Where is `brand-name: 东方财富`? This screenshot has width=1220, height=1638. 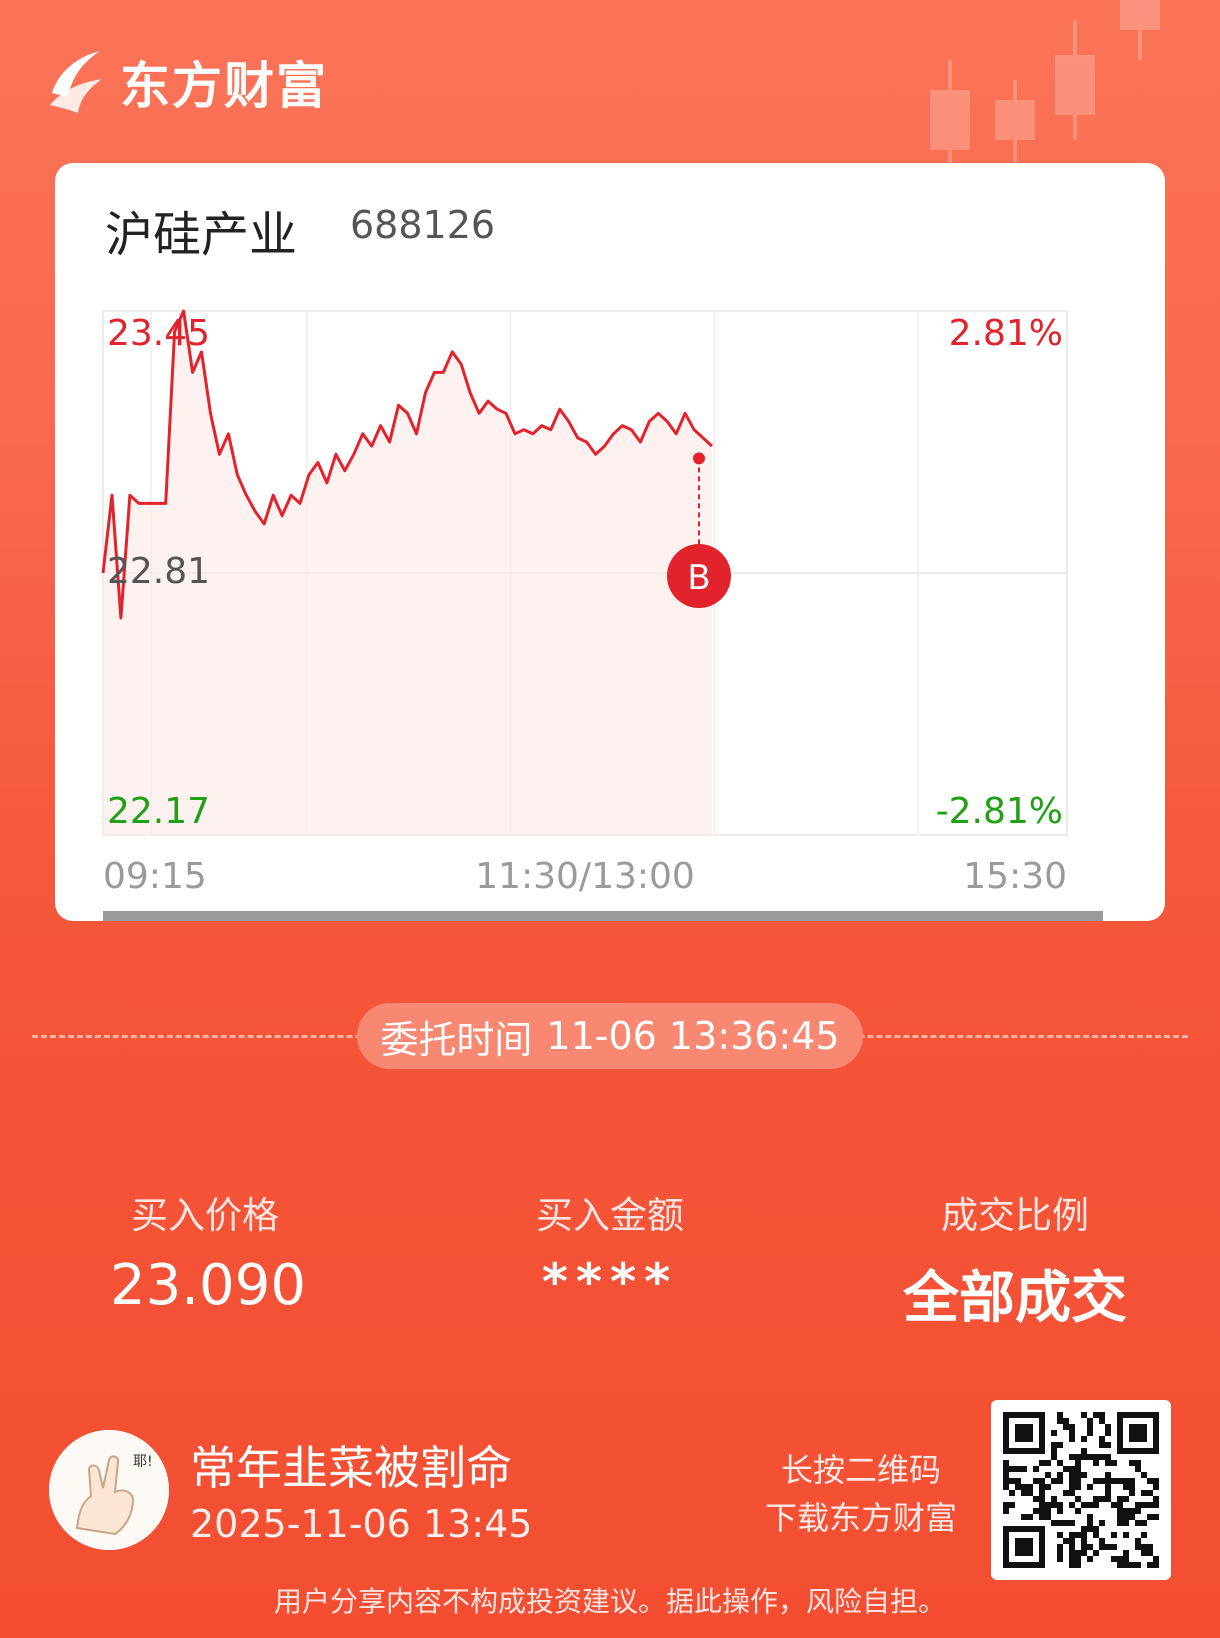
brand-name: 东方财富 is located at coordinates (224, 86).